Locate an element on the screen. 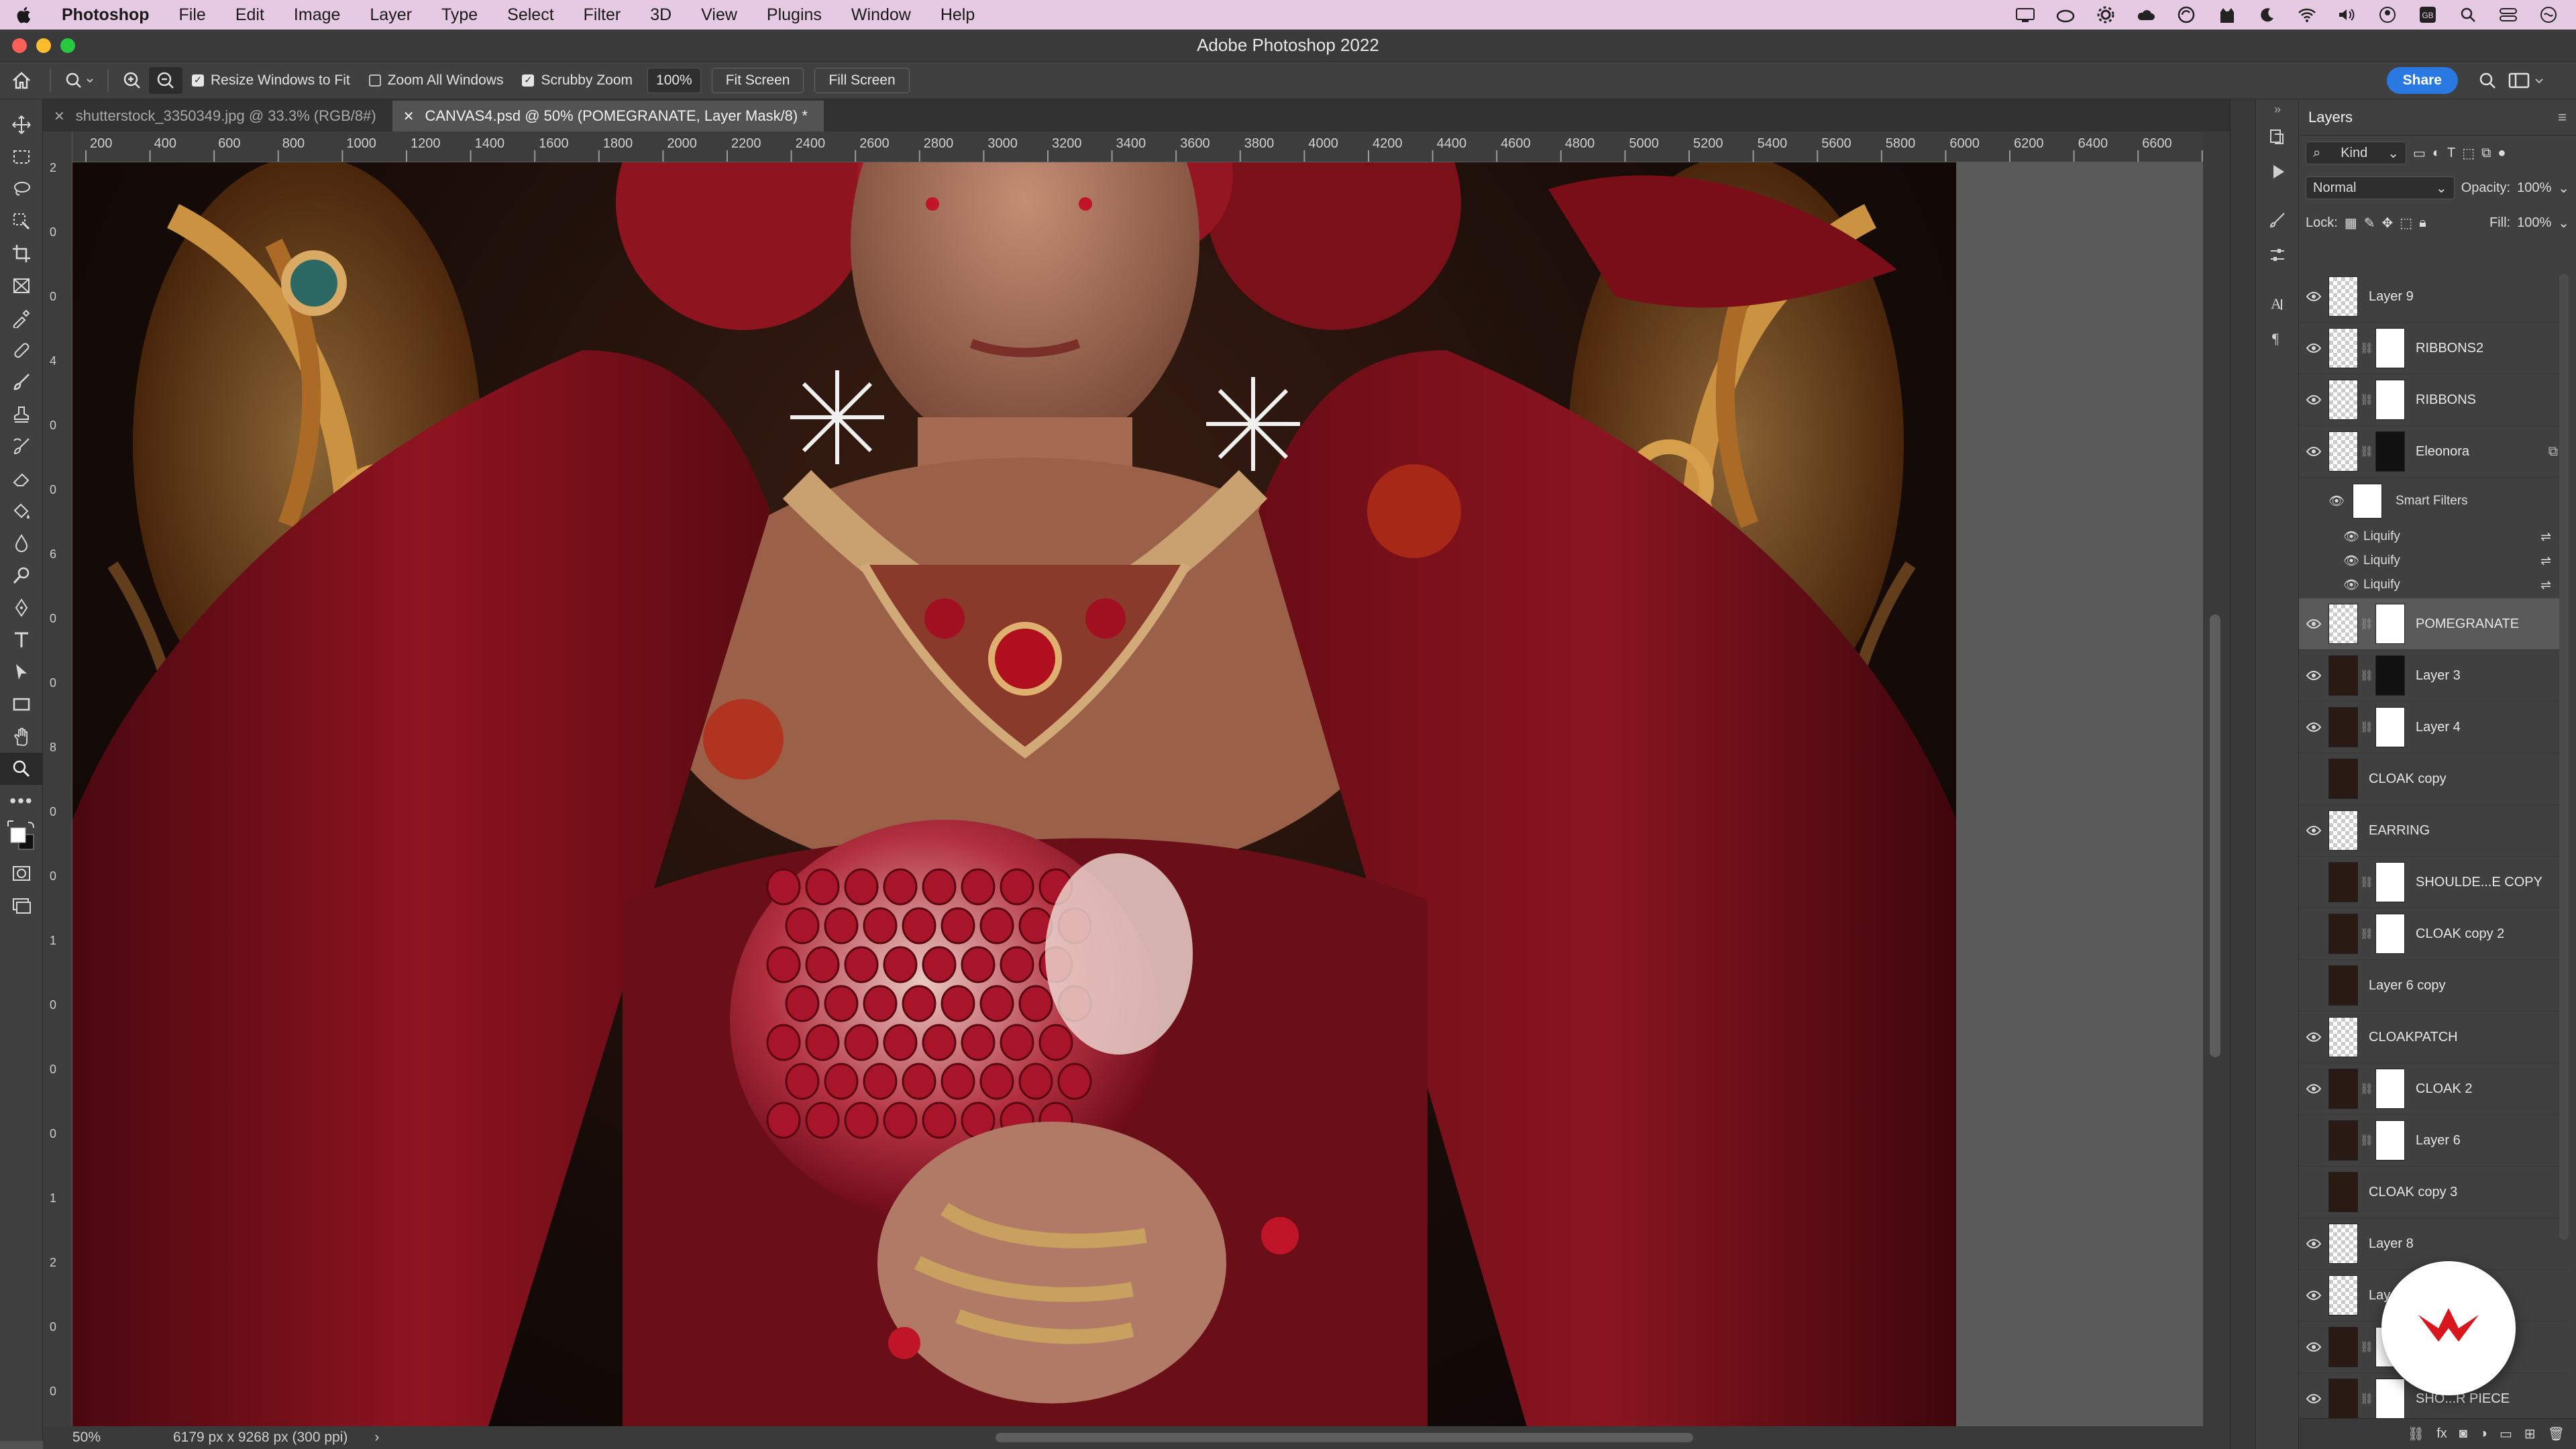  layer-row: ⛓ Layer 3 is located at coordinates (2433, 676).